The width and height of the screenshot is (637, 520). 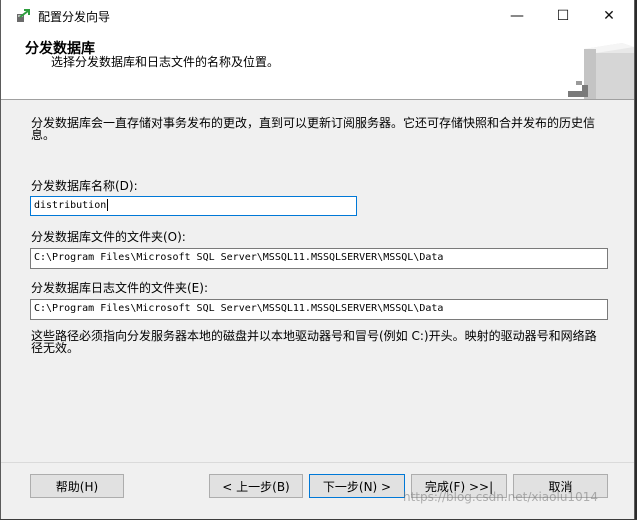 I want to click on wizard-header: 分发数据库 选择分发数据库和日志文件的名称及位置。, so click(x=317, y=65).